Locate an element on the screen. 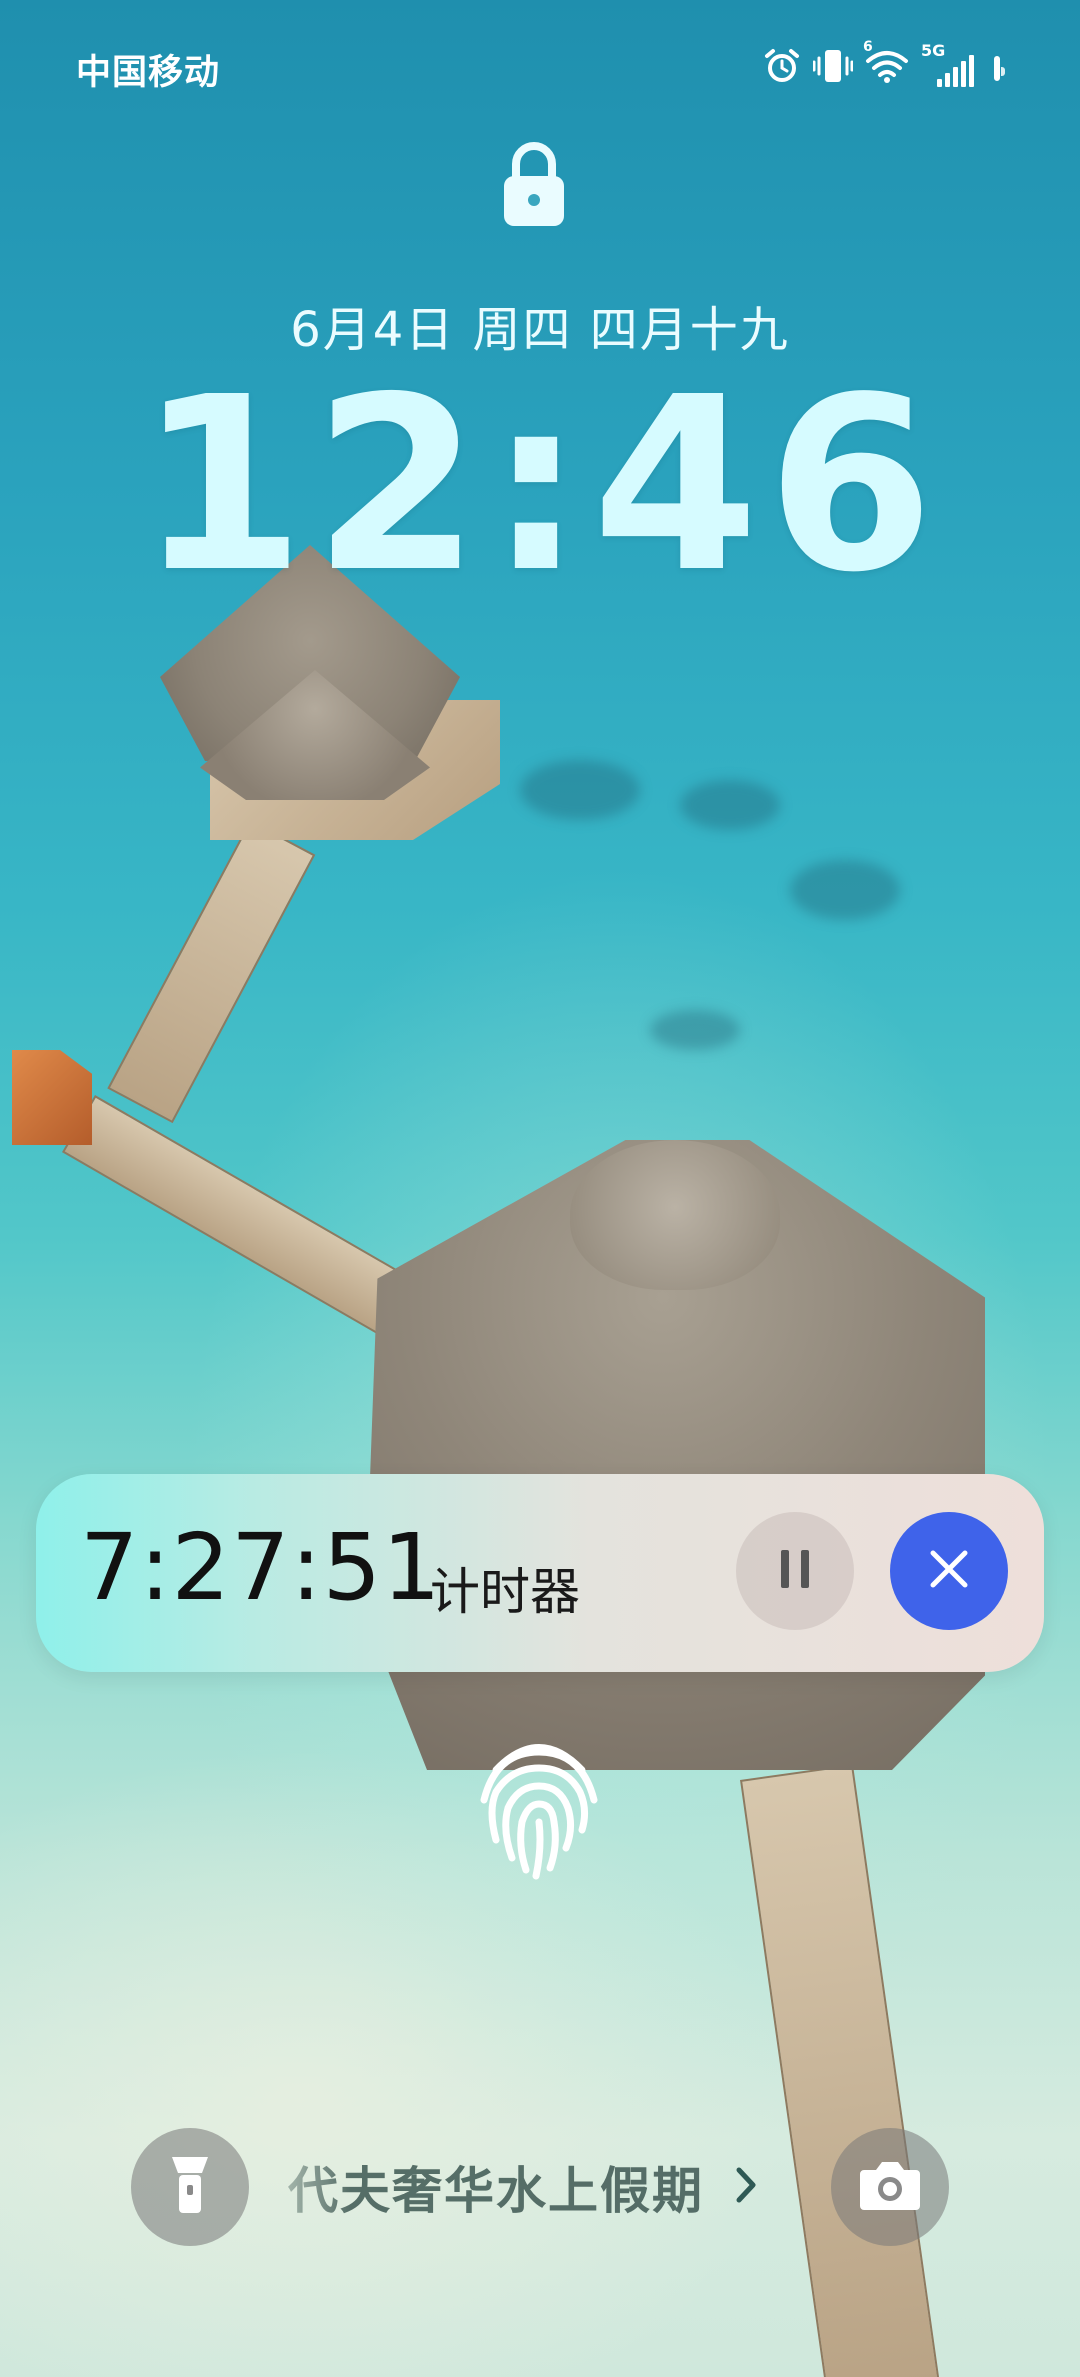 The height and width of the screenshot is (2377, 1080). status-icons: 6 5G is located at coordinates (881, 64).